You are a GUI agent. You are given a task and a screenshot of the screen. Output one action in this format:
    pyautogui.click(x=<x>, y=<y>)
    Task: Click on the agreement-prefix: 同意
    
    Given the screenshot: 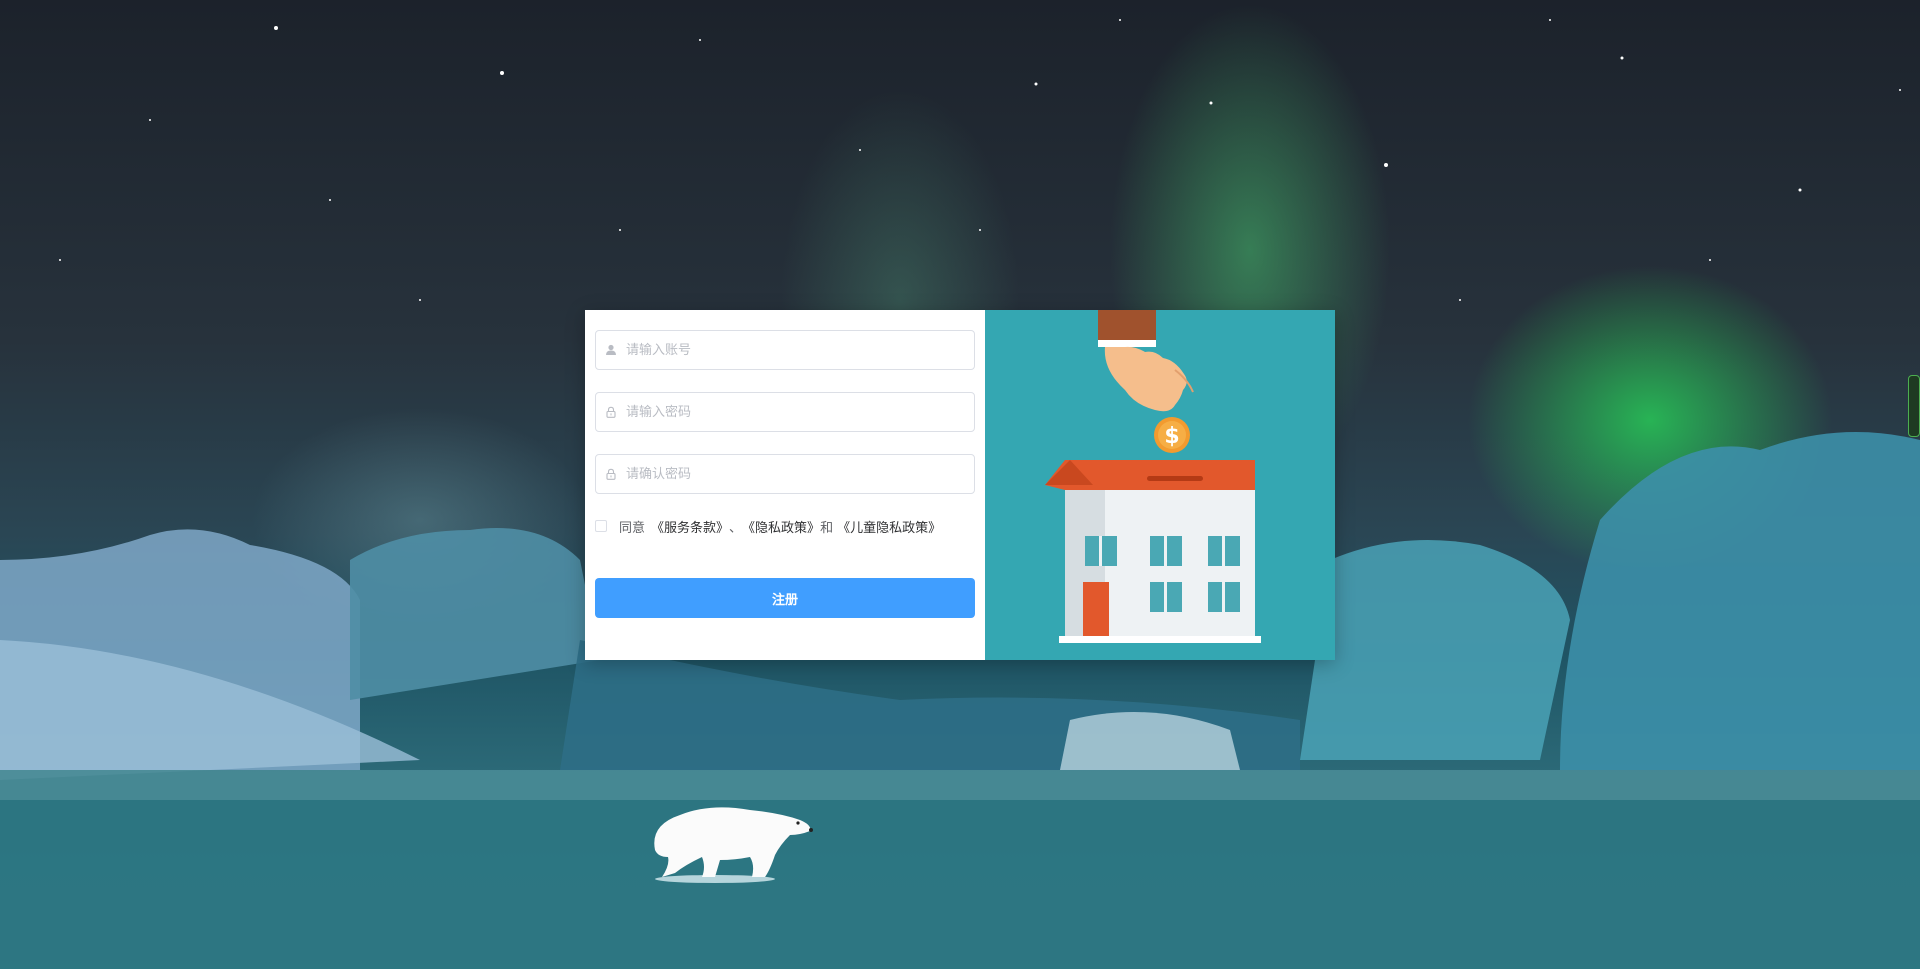 What is the action you would take?
    pyautogui.click(x=632, y=528)
    